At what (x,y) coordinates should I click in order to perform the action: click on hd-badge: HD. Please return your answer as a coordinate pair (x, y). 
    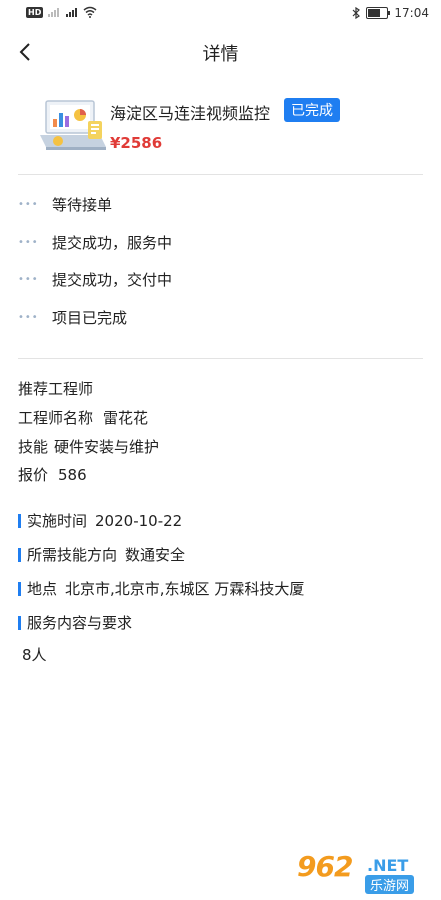
    Looking at the image, I should click on (35, 12).